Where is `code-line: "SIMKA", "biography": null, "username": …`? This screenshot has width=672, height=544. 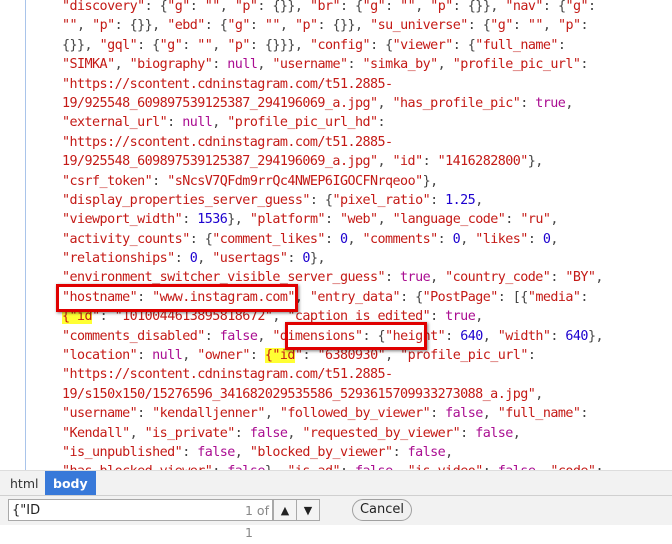
code-line: "SIMKA", "biography": null, "username": … is located at coordinates (332, 64).